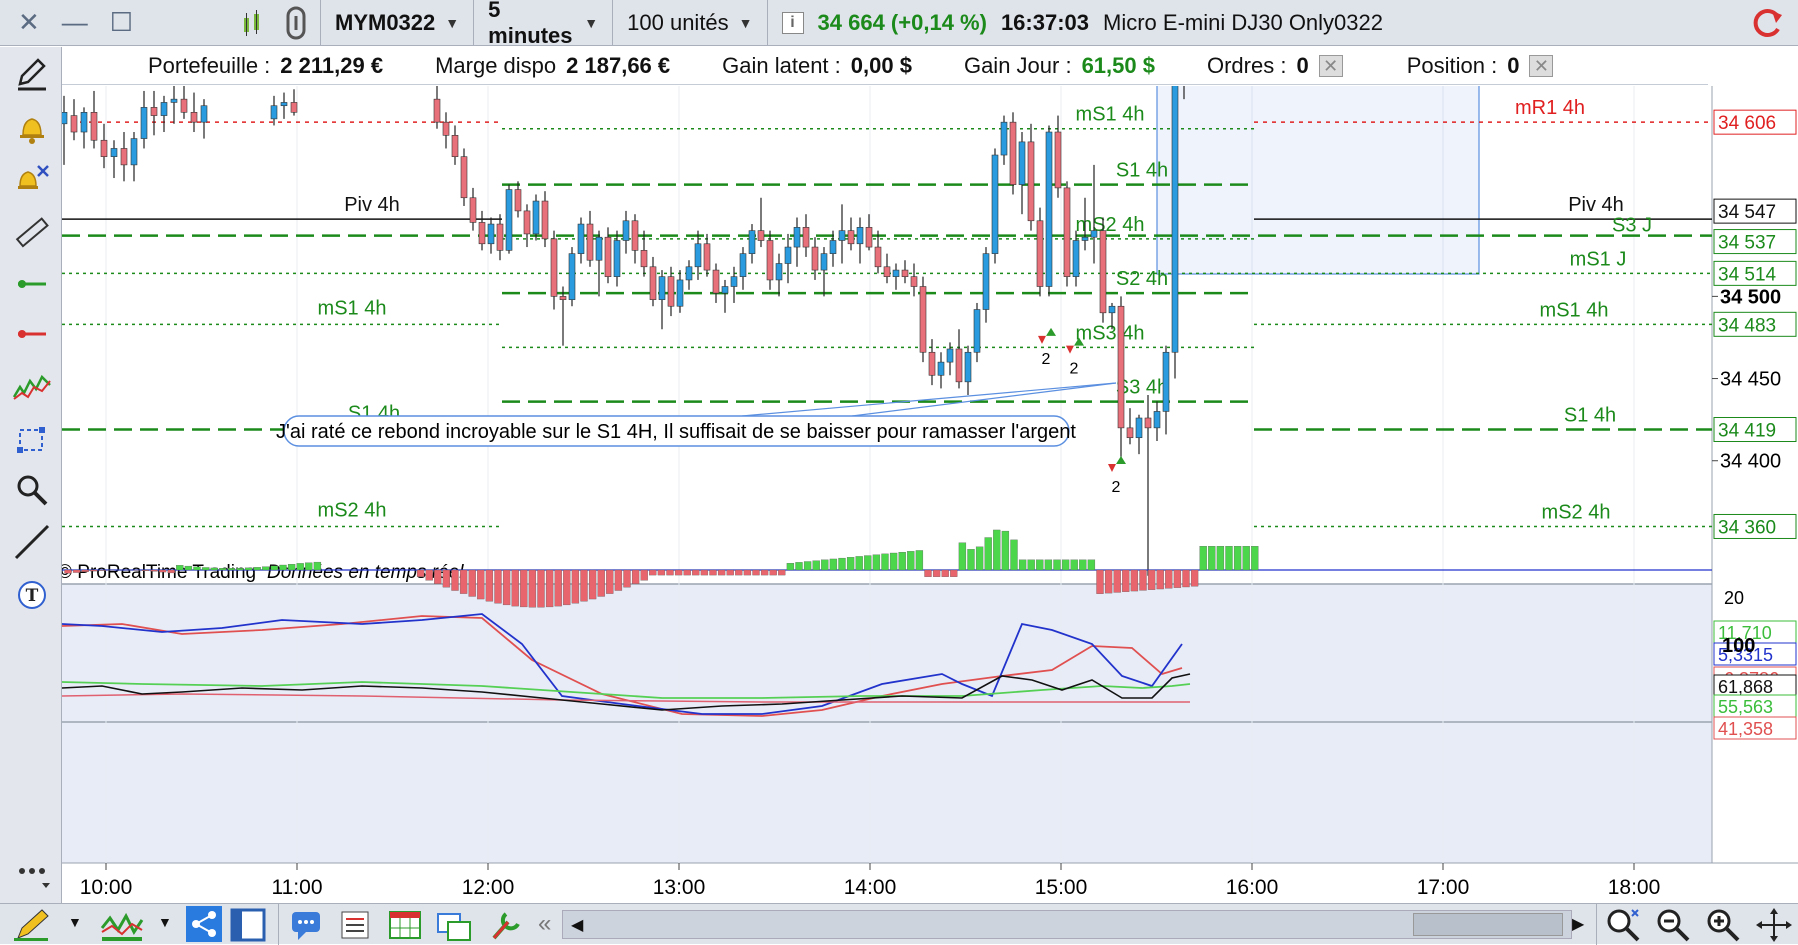 The height and width of the screenshot is (945, 1798). What do you see at coordinates (1723, 925) in the screenshot?
I see `zoom-in-icon` at bounding box center [1723, 925].